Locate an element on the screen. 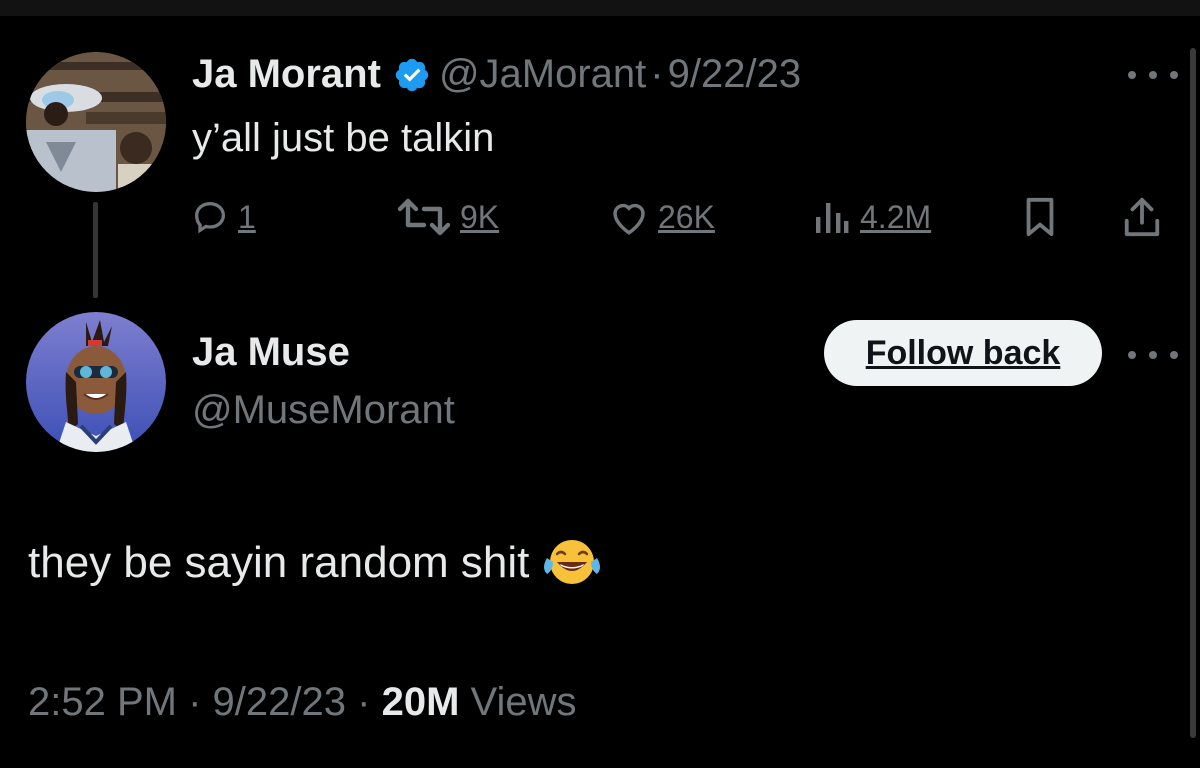  share-button is located at coordinates (1142, 217).